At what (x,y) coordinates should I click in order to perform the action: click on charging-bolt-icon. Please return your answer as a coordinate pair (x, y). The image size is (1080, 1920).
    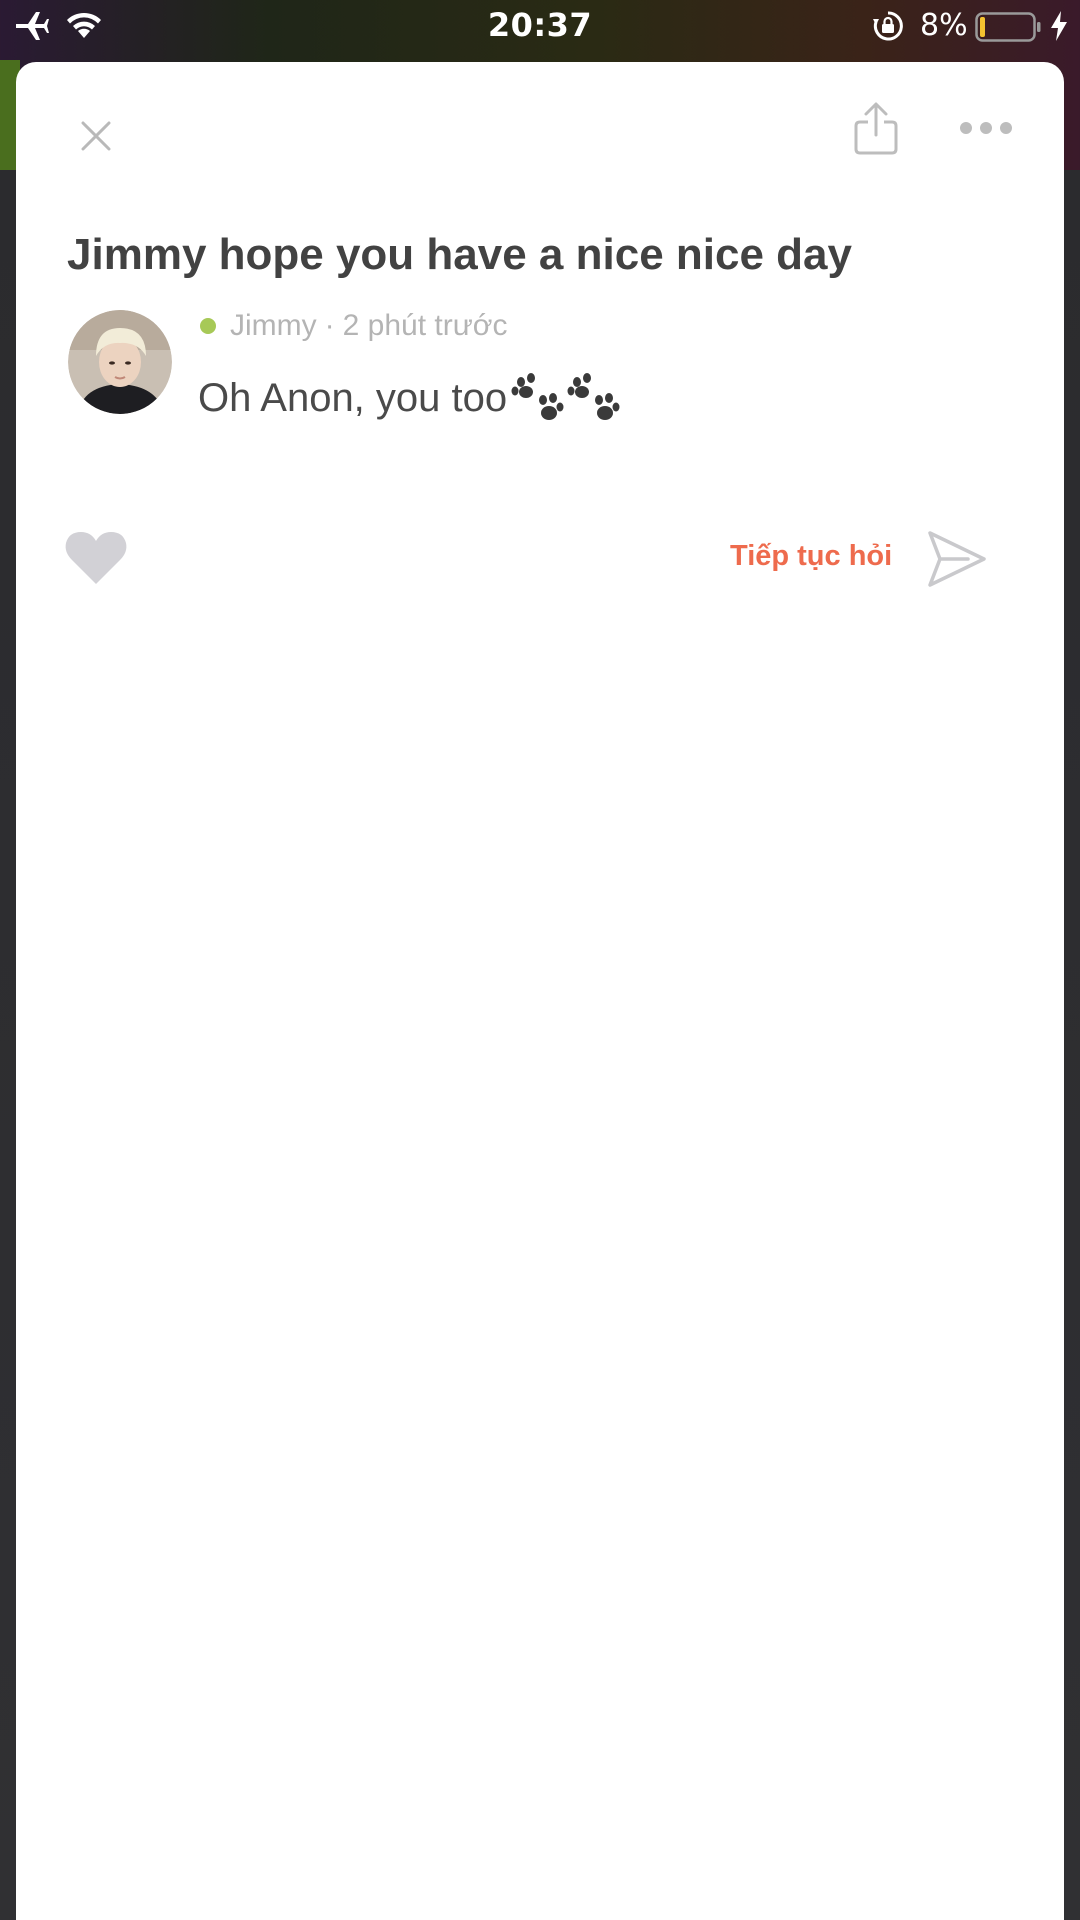
    Looking at the image, I should click on (1059, 26).